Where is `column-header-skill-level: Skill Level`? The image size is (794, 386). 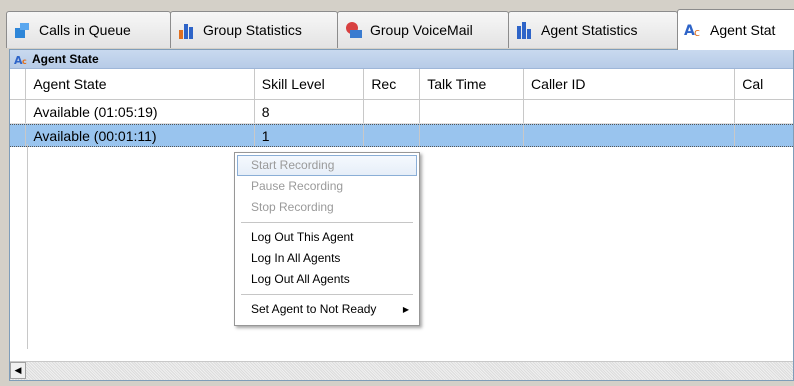
column-header-skill-level: Skill Level is located at coordinates (310, 84).